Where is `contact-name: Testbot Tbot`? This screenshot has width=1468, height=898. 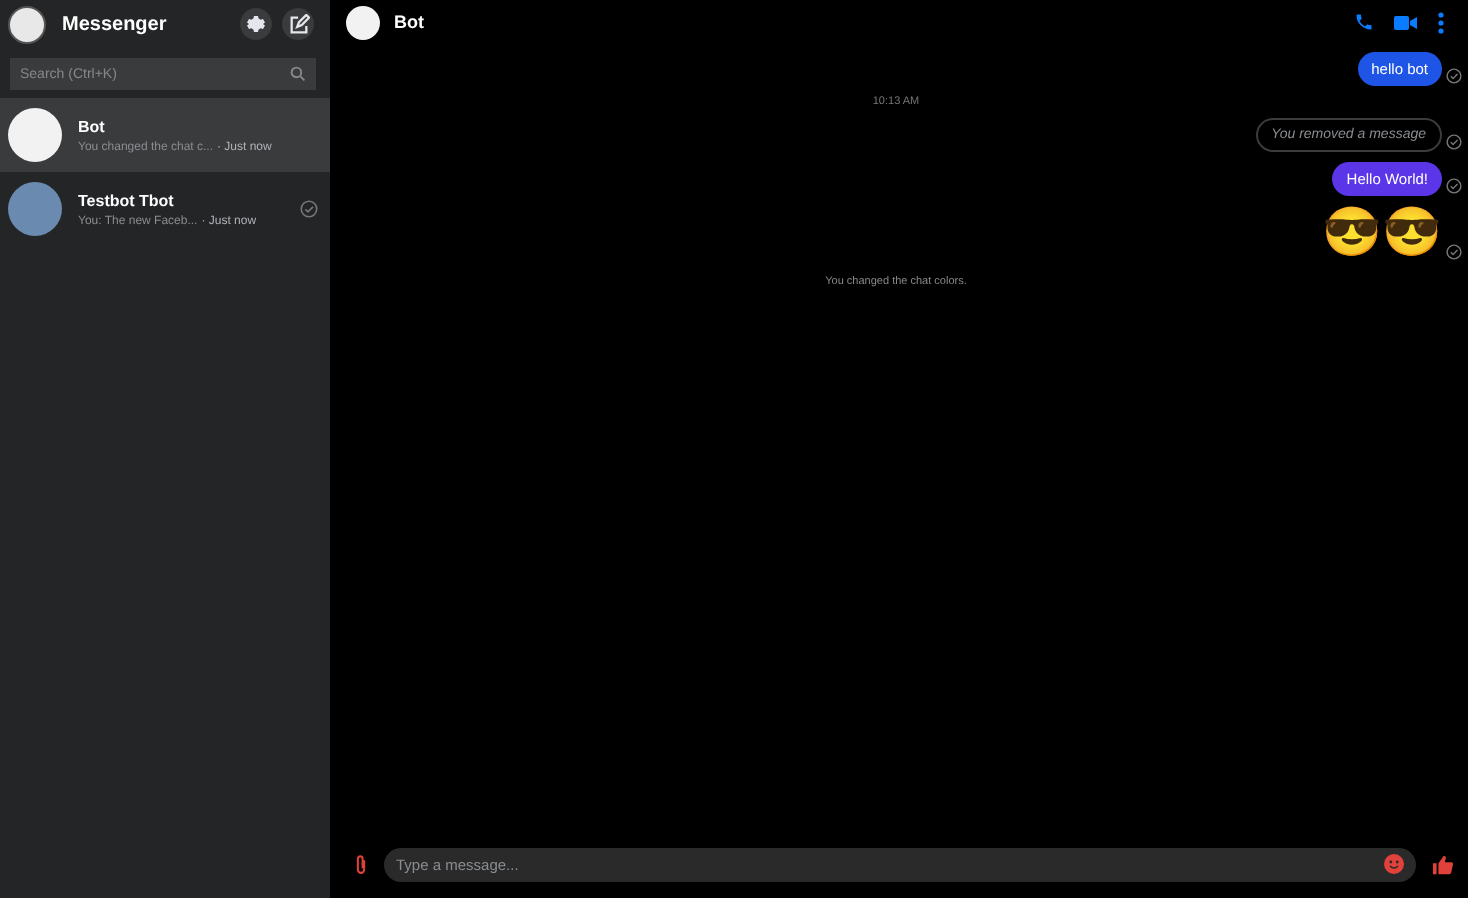
contact-name: Testbot Tbot is located at coordinates (127, 200).